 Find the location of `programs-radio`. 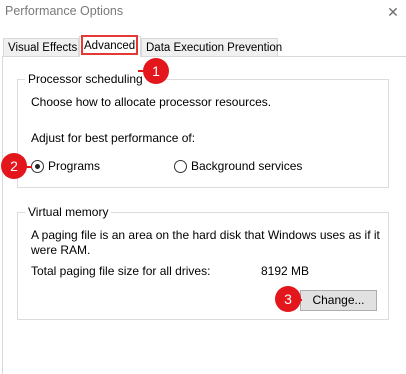

programs-radio is located at coordinates (37, 166).